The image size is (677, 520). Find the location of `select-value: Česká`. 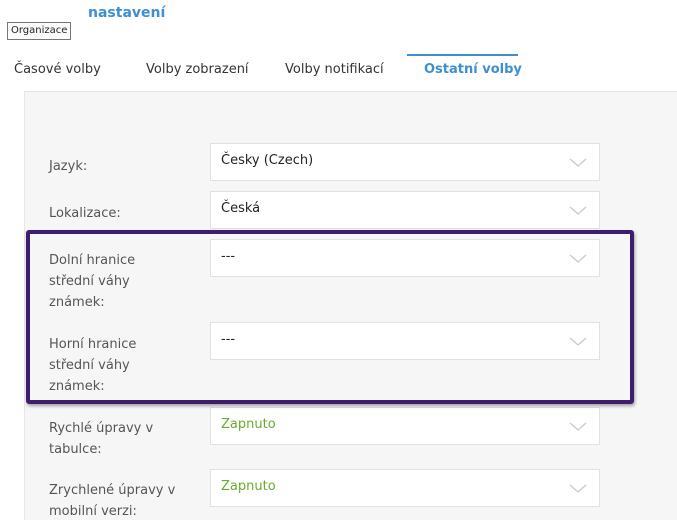

select-value: Česká is located at coordinates (241, 208).